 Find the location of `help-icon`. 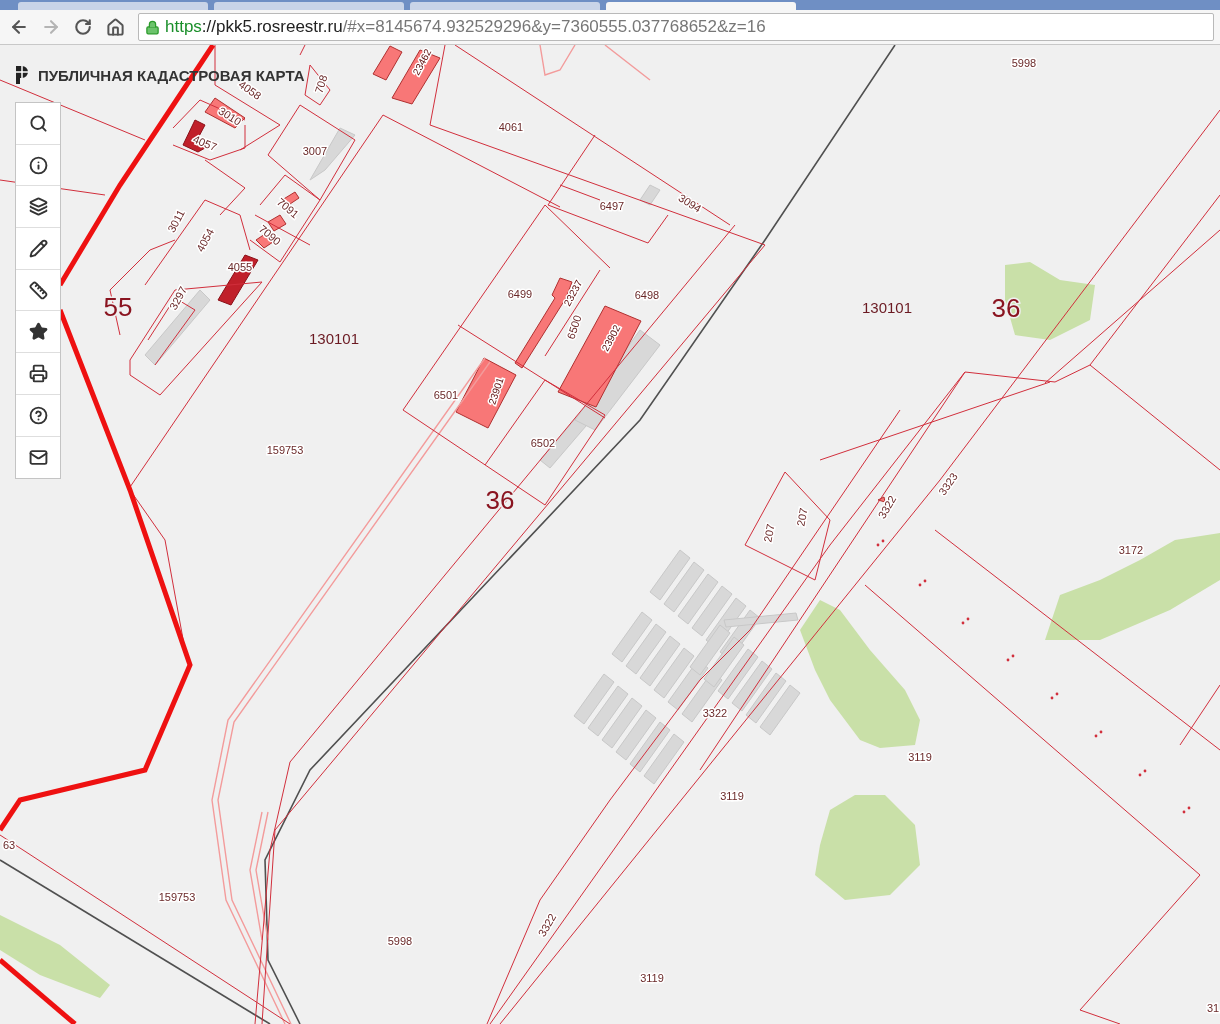

help-icon is located at coordinates (38, 415).